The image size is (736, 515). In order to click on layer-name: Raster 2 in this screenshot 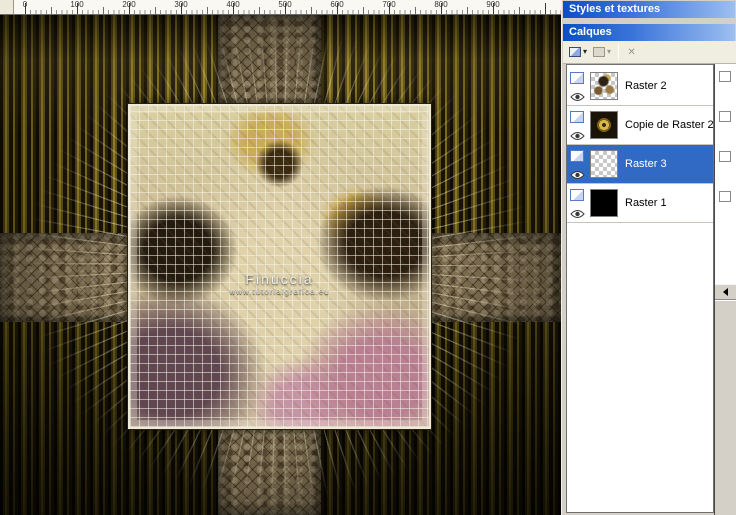, I will do `click(646, 86)`.